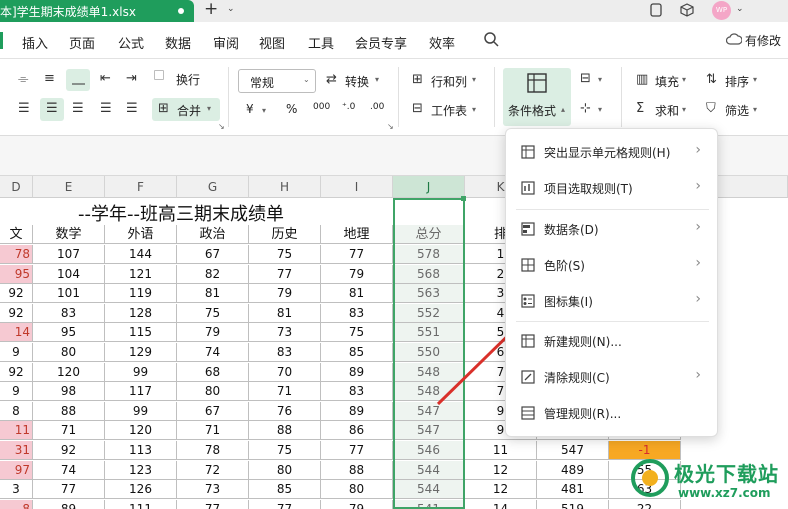 The height and width of the screenshot is (509, 788). Describe the element at coordinates (377, 79) in the screenshot. I see `convert-chevron-down-icon: ▾` at that location.